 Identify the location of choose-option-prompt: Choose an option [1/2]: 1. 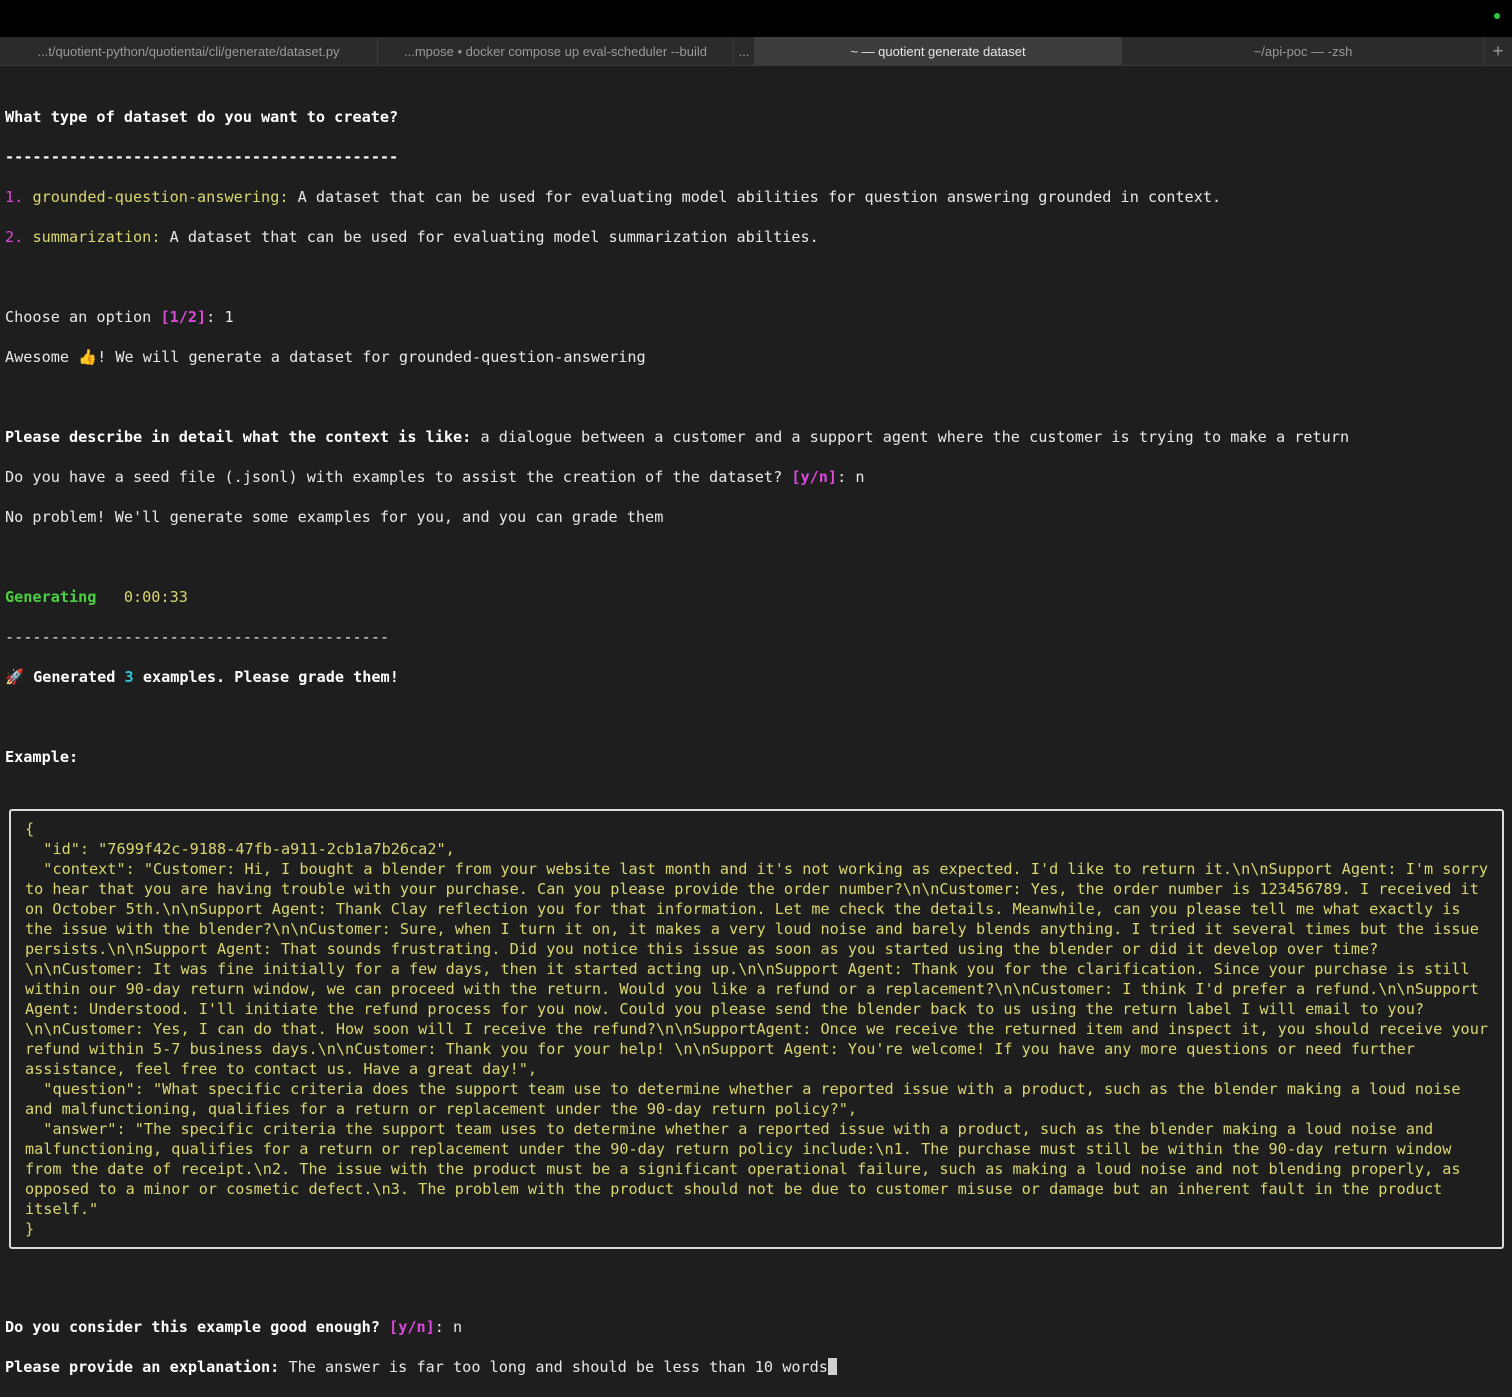
(119, 317).